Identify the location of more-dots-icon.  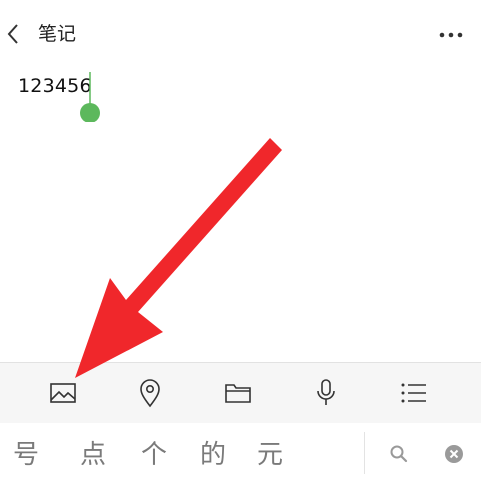
(451, 35).